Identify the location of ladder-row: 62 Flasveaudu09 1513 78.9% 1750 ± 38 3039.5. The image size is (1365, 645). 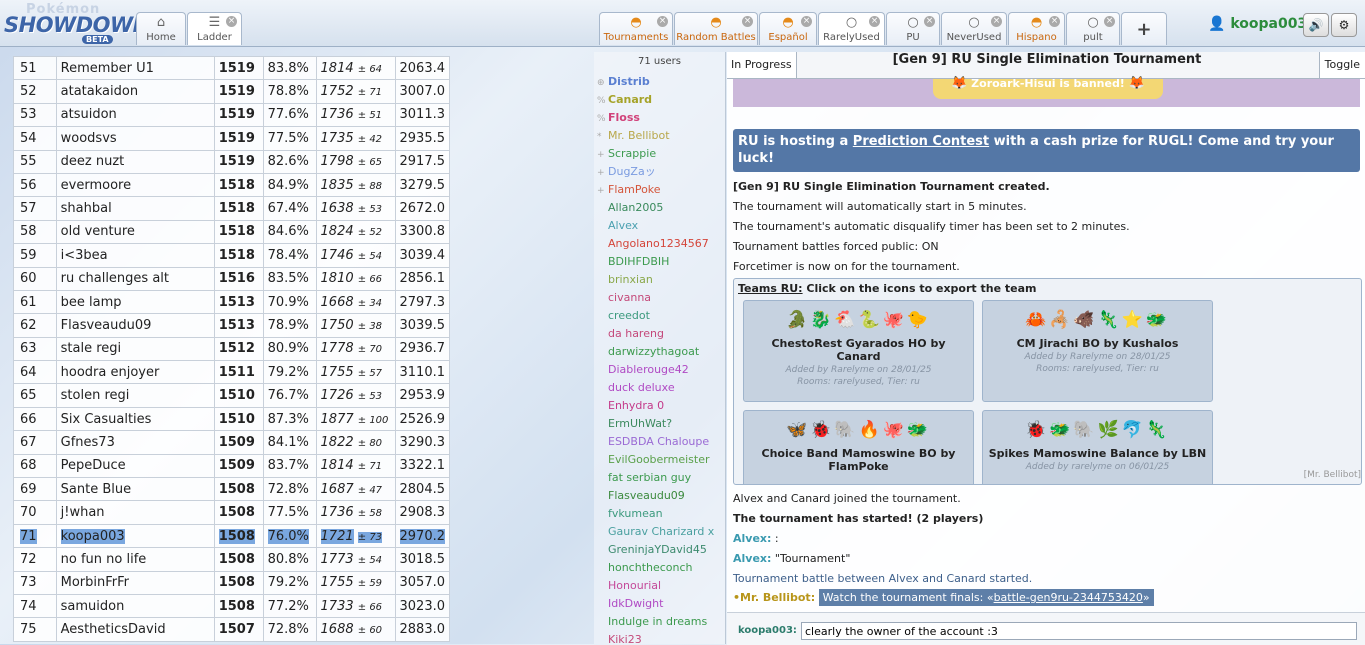
(231, 325).